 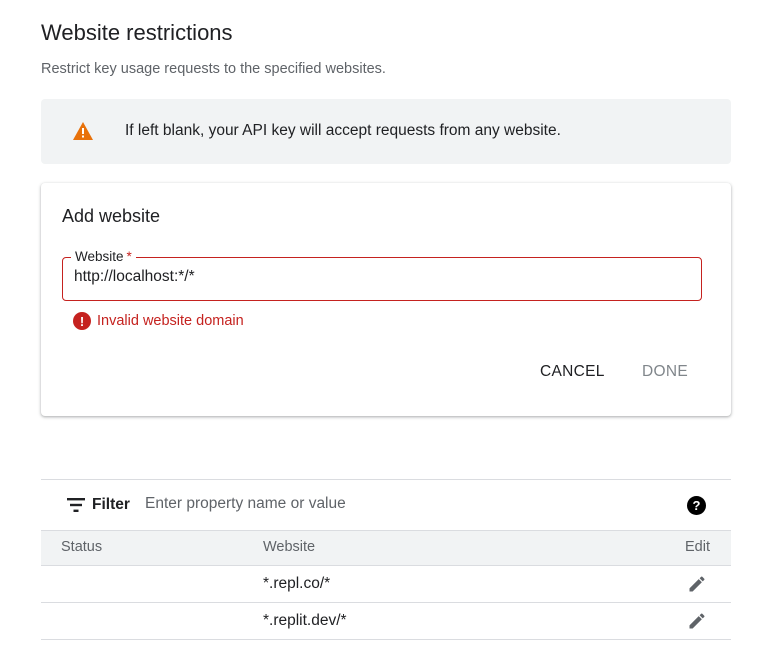 What do you see at coordinates (696, 505) in the screenshot?
I see `help-icon: ?` at bounding box center [696, 505].